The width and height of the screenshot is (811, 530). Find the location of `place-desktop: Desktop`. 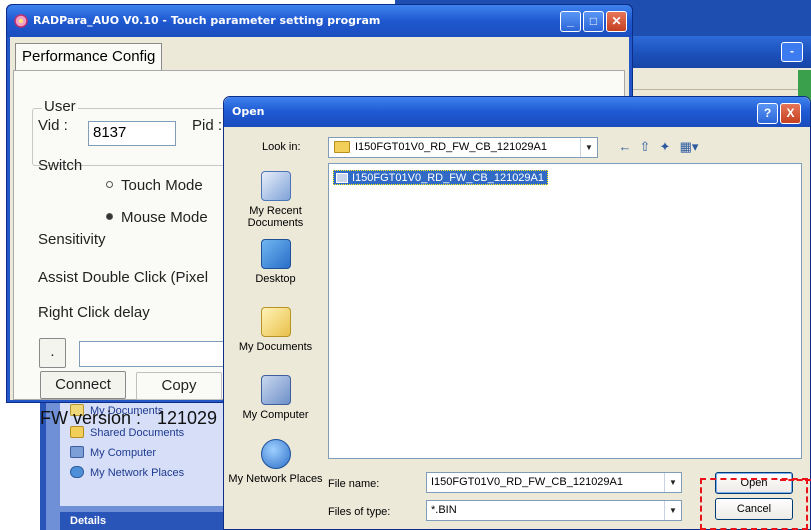

place-desktop: Desktop is located at coordinates (275, 262).